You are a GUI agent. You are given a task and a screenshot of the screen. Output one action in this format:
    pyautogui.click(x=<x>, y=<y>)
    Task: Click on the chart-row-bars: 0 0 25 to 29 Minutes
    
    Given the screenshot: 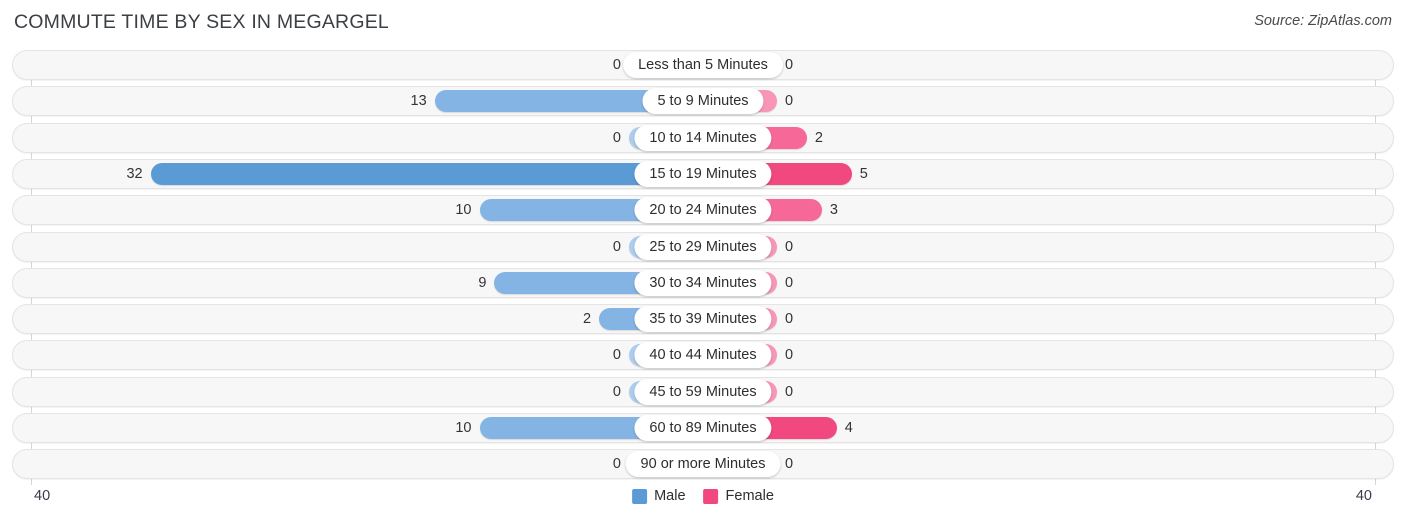 What is the action you would take?
    pyautogui.click(x=703, y=247)
    